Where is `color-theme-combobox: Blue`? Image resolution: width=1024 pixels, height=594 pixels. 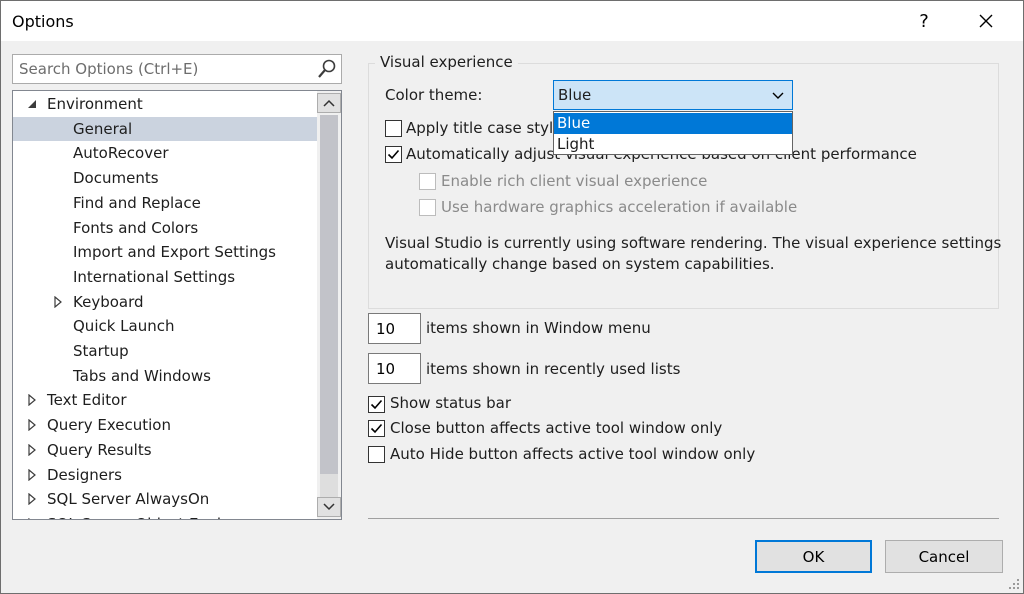 color-theme-combobox: Blue is located at coordinates (673, 95).